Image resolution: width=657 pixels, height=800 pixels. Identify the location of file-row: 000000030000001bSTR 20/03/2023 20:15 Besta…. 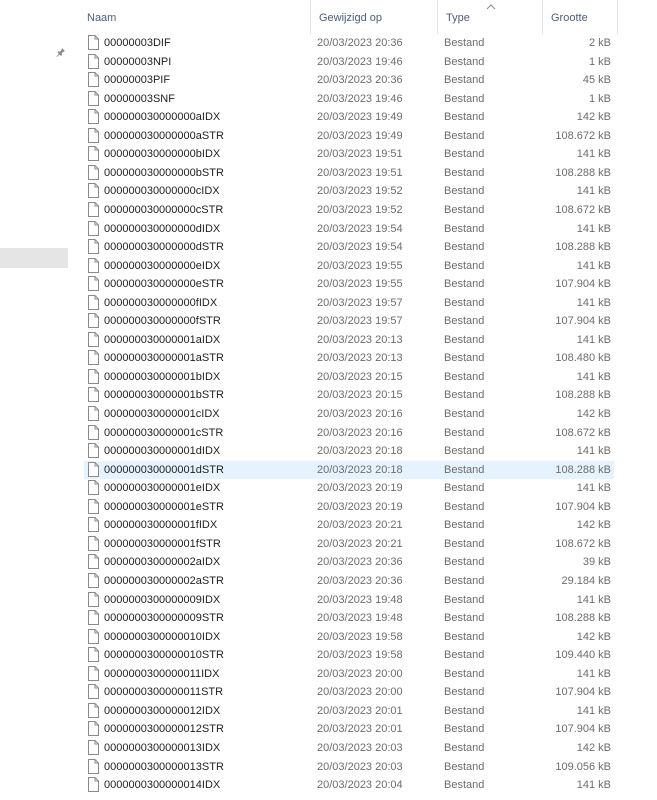
(349, 395).